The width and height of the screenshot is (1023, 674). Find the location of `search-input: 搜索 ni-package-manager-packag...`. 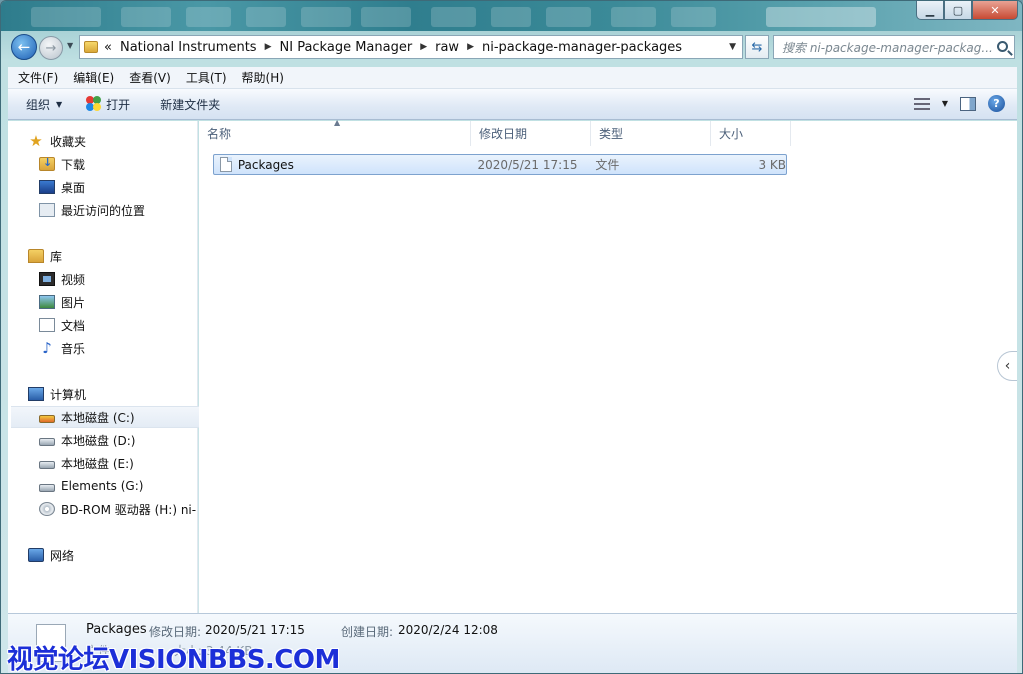

search-input: 搜索 ni-package-manager-packag... is located at coordinates (894, 47).